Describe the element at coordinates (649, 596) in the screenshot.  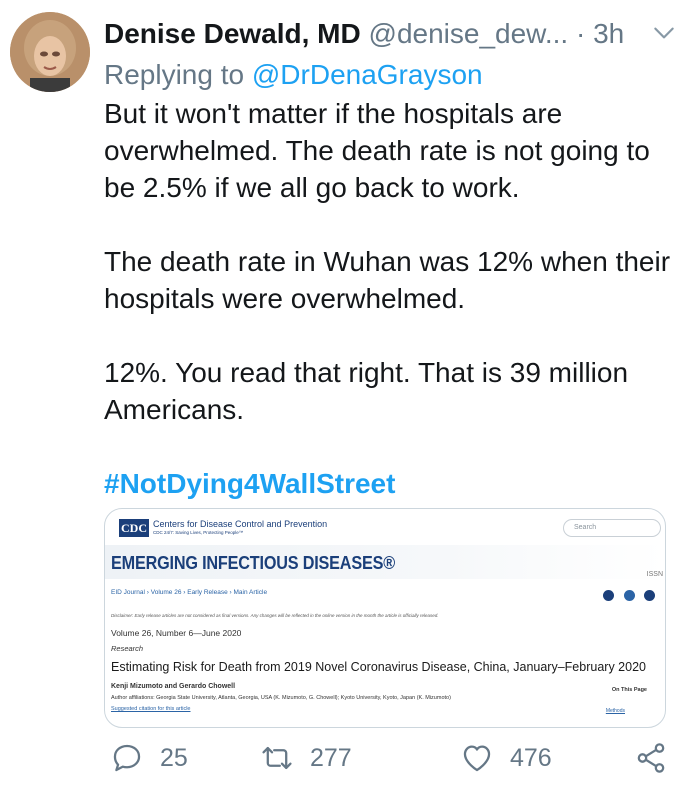
I see `linkedin-icon` at that location.